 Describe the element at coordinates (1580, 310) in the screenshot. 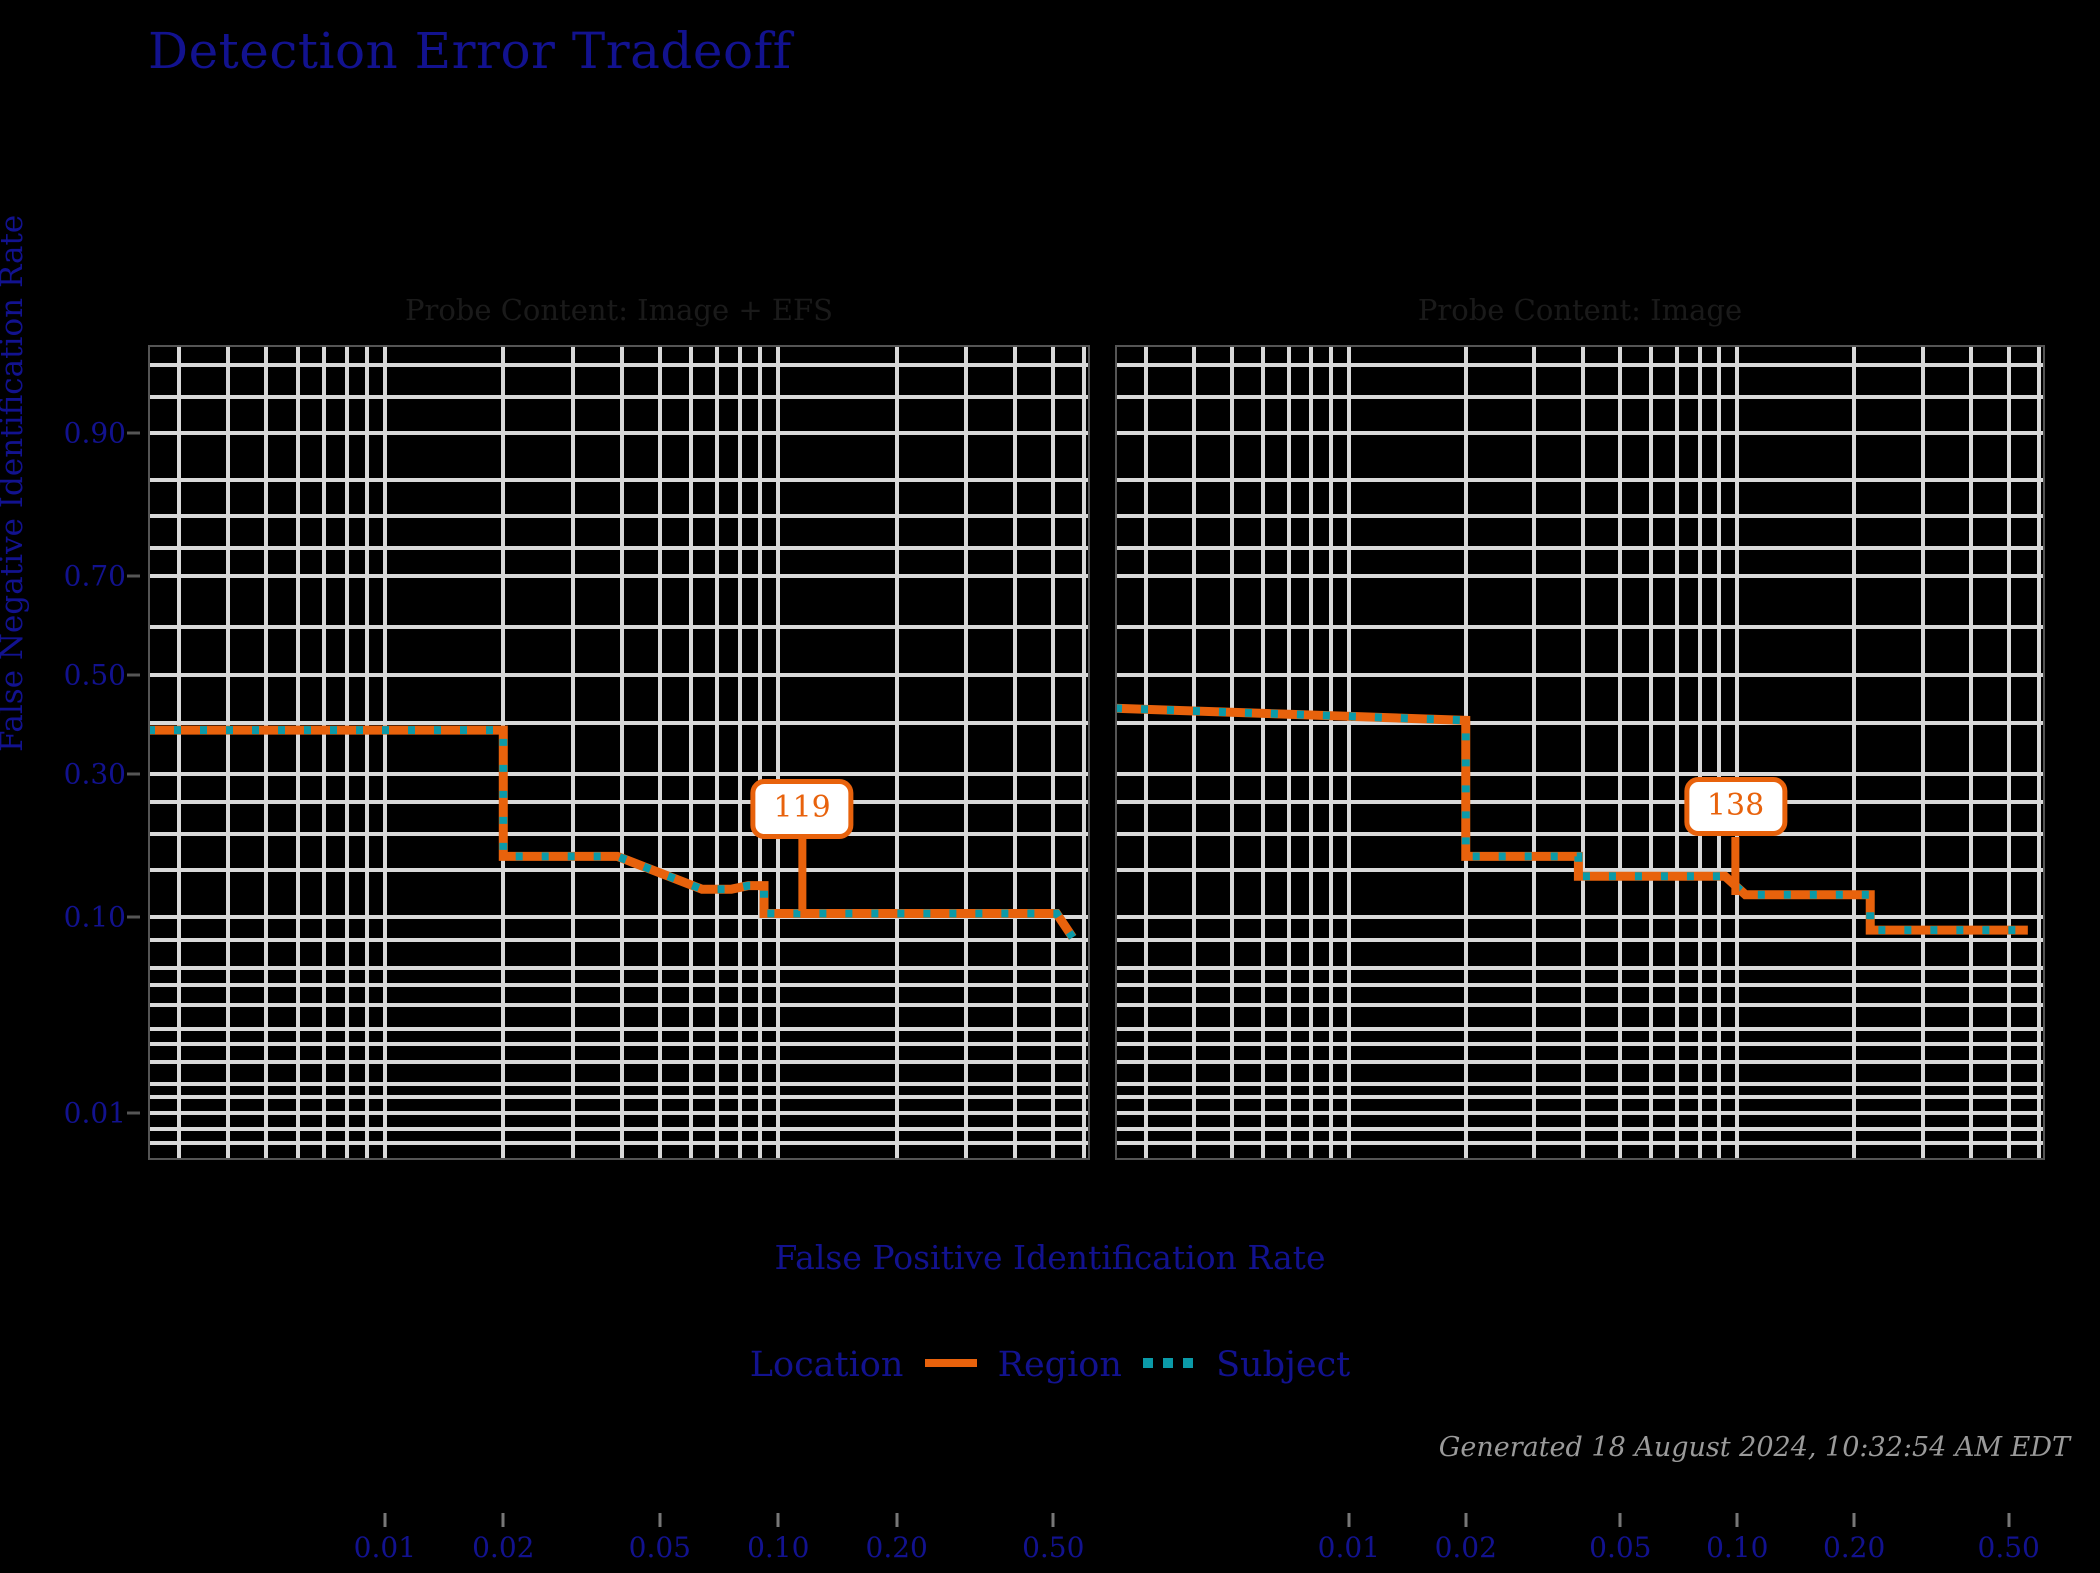

I see `panel-title: Probe Content: Image` at that location.